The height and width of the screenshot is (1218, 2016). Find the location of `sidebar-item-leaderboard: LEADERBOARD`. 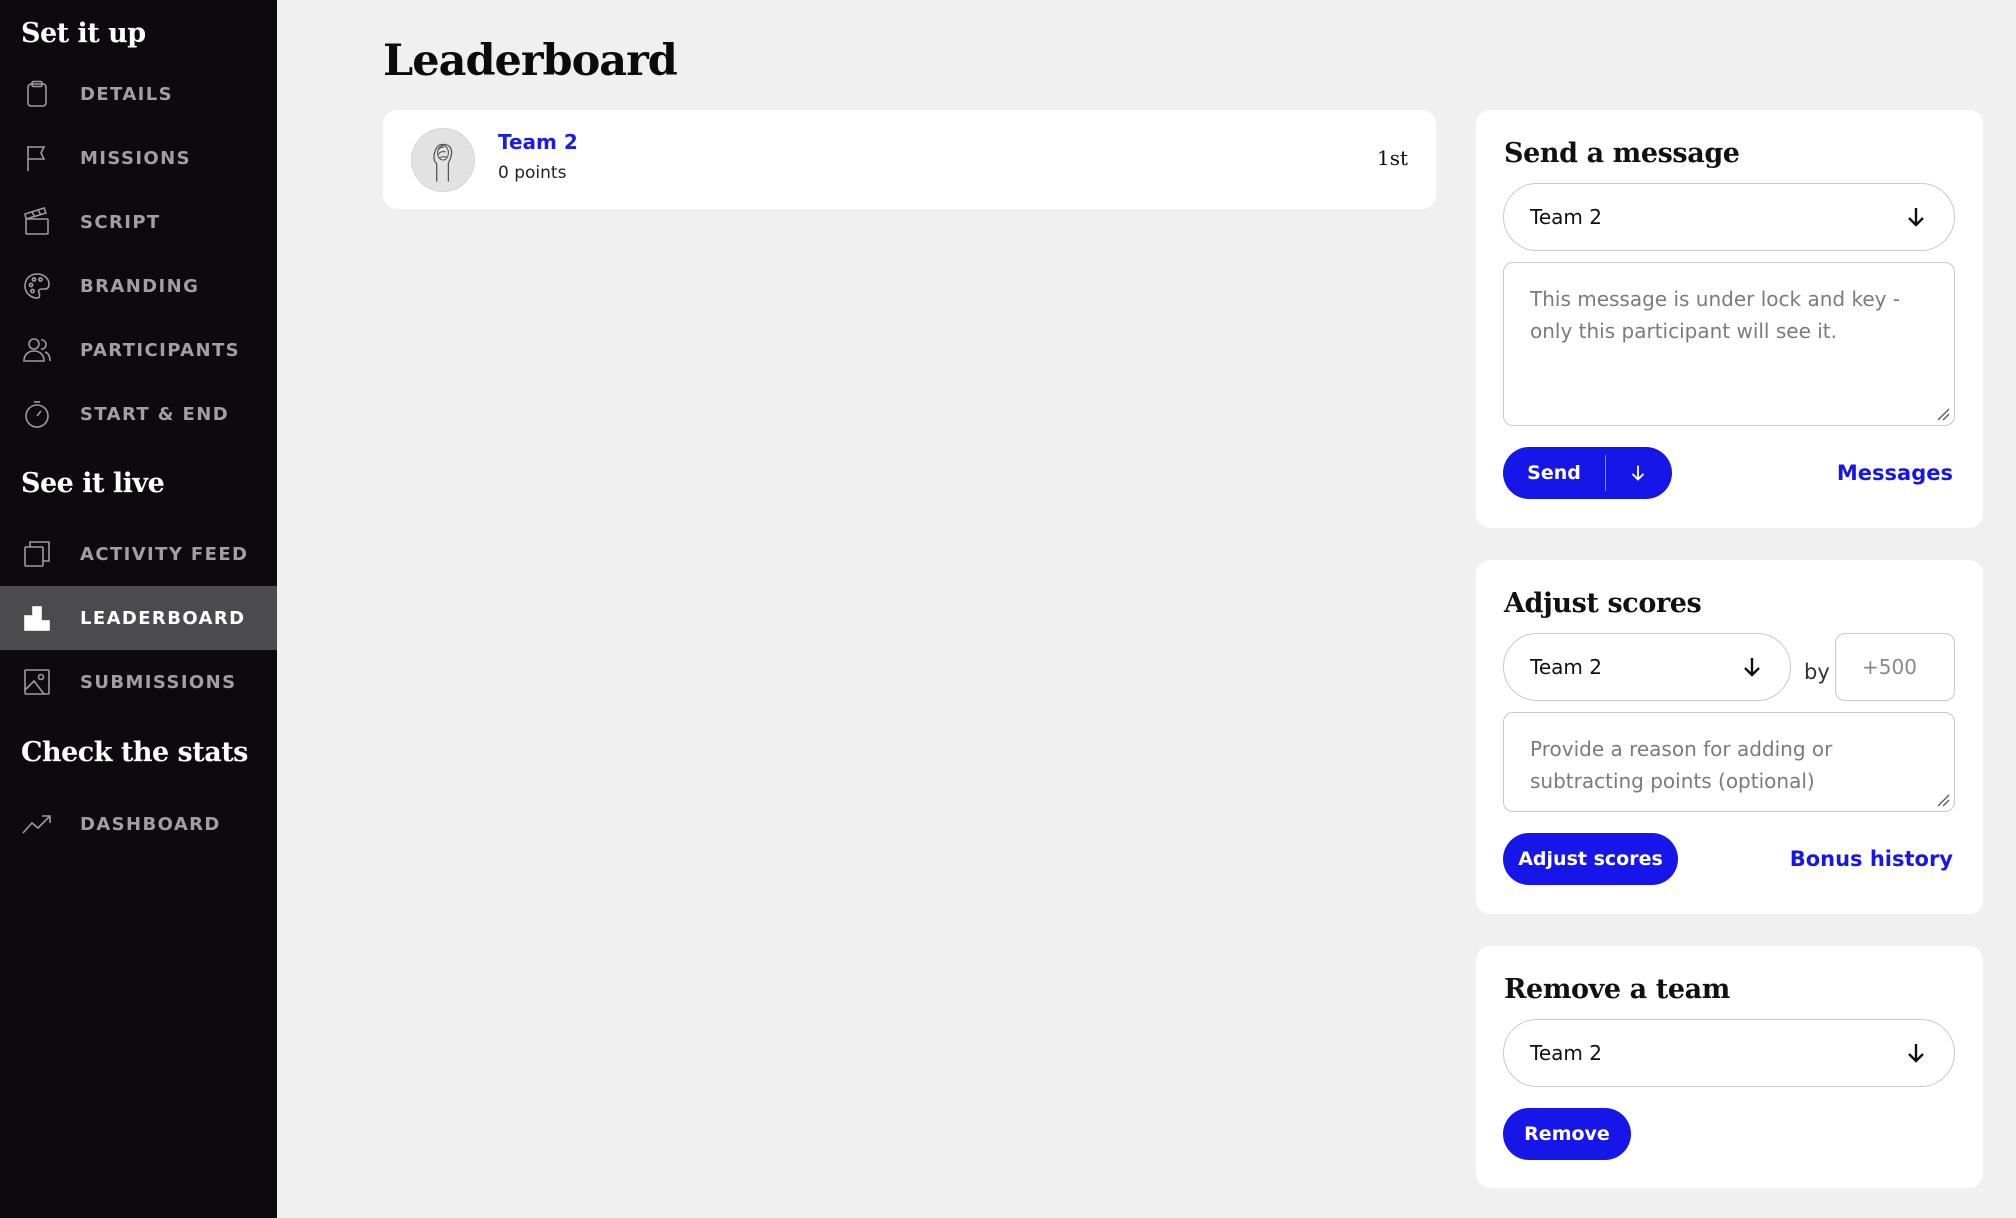

sidebar-item-leaderboard: LEADERBOARD is located at coordinates (138, 618).